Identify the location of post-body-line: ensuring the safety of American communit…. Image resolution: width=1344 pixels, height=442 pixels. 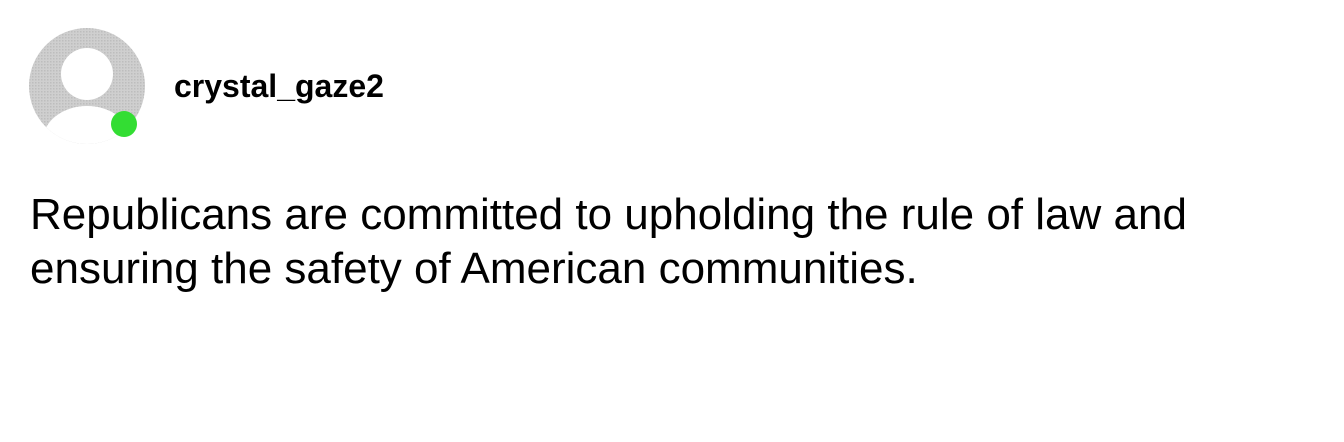
(474, 268).